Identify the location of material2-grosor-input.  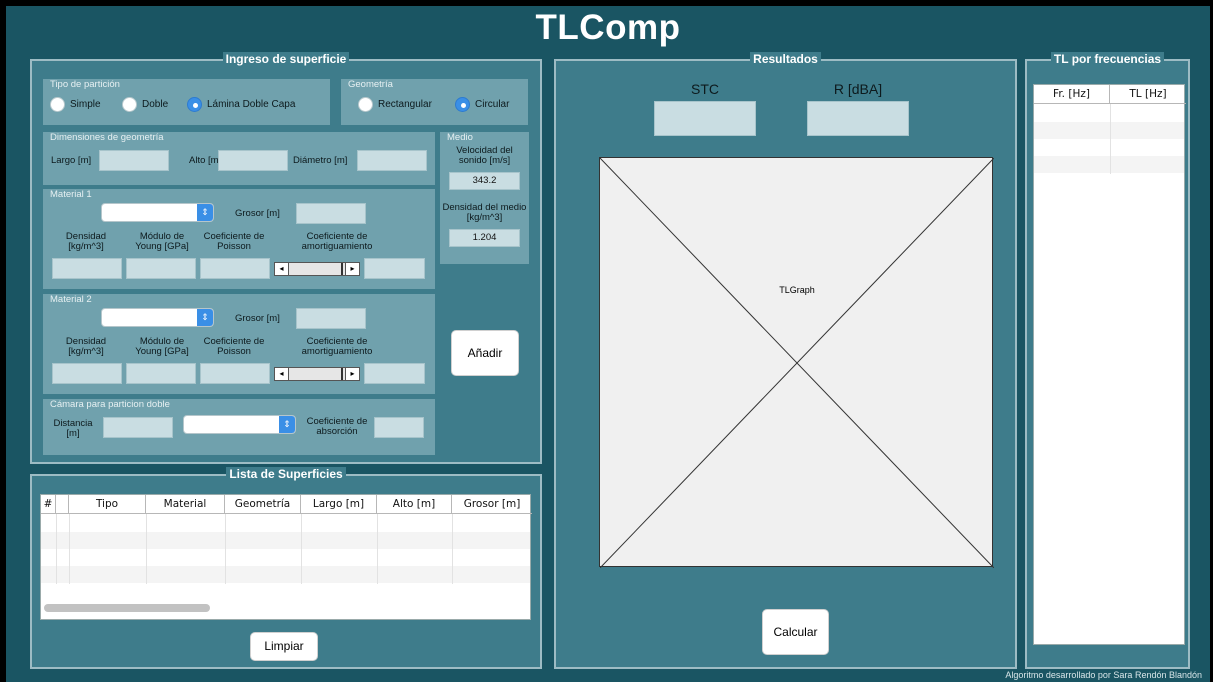
(331, 318).